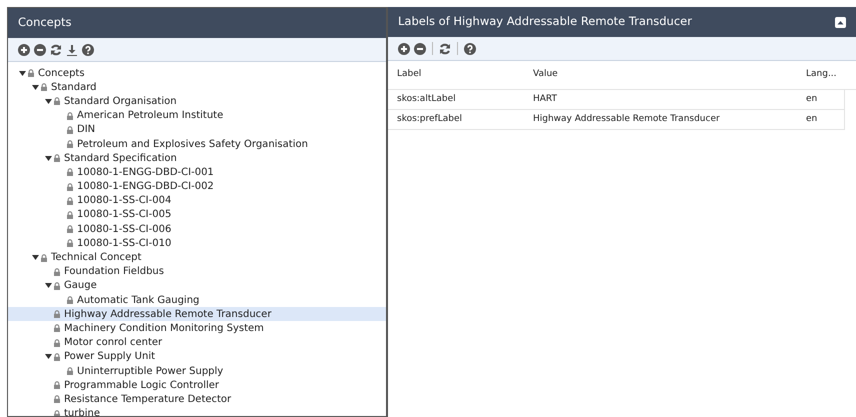 This screenshot has width=856, height=417. Describe the element at coordinates (545, 99) in the screenshot. I see `table-cell-text: HART` at that location.